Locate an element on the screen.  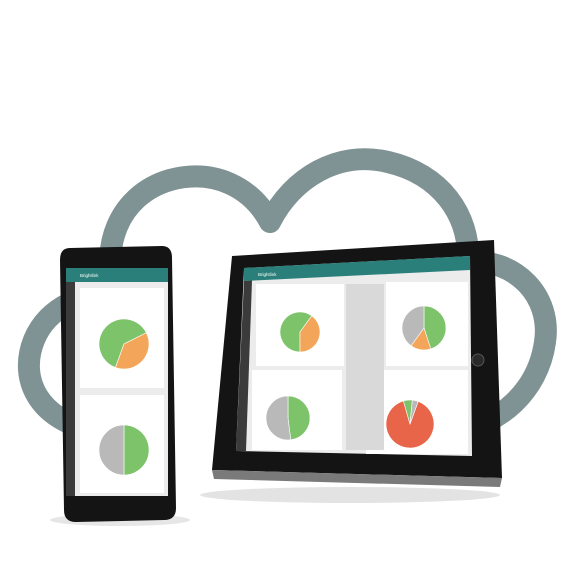
phone-device: Brightlink is located at coordinates (118, 384).